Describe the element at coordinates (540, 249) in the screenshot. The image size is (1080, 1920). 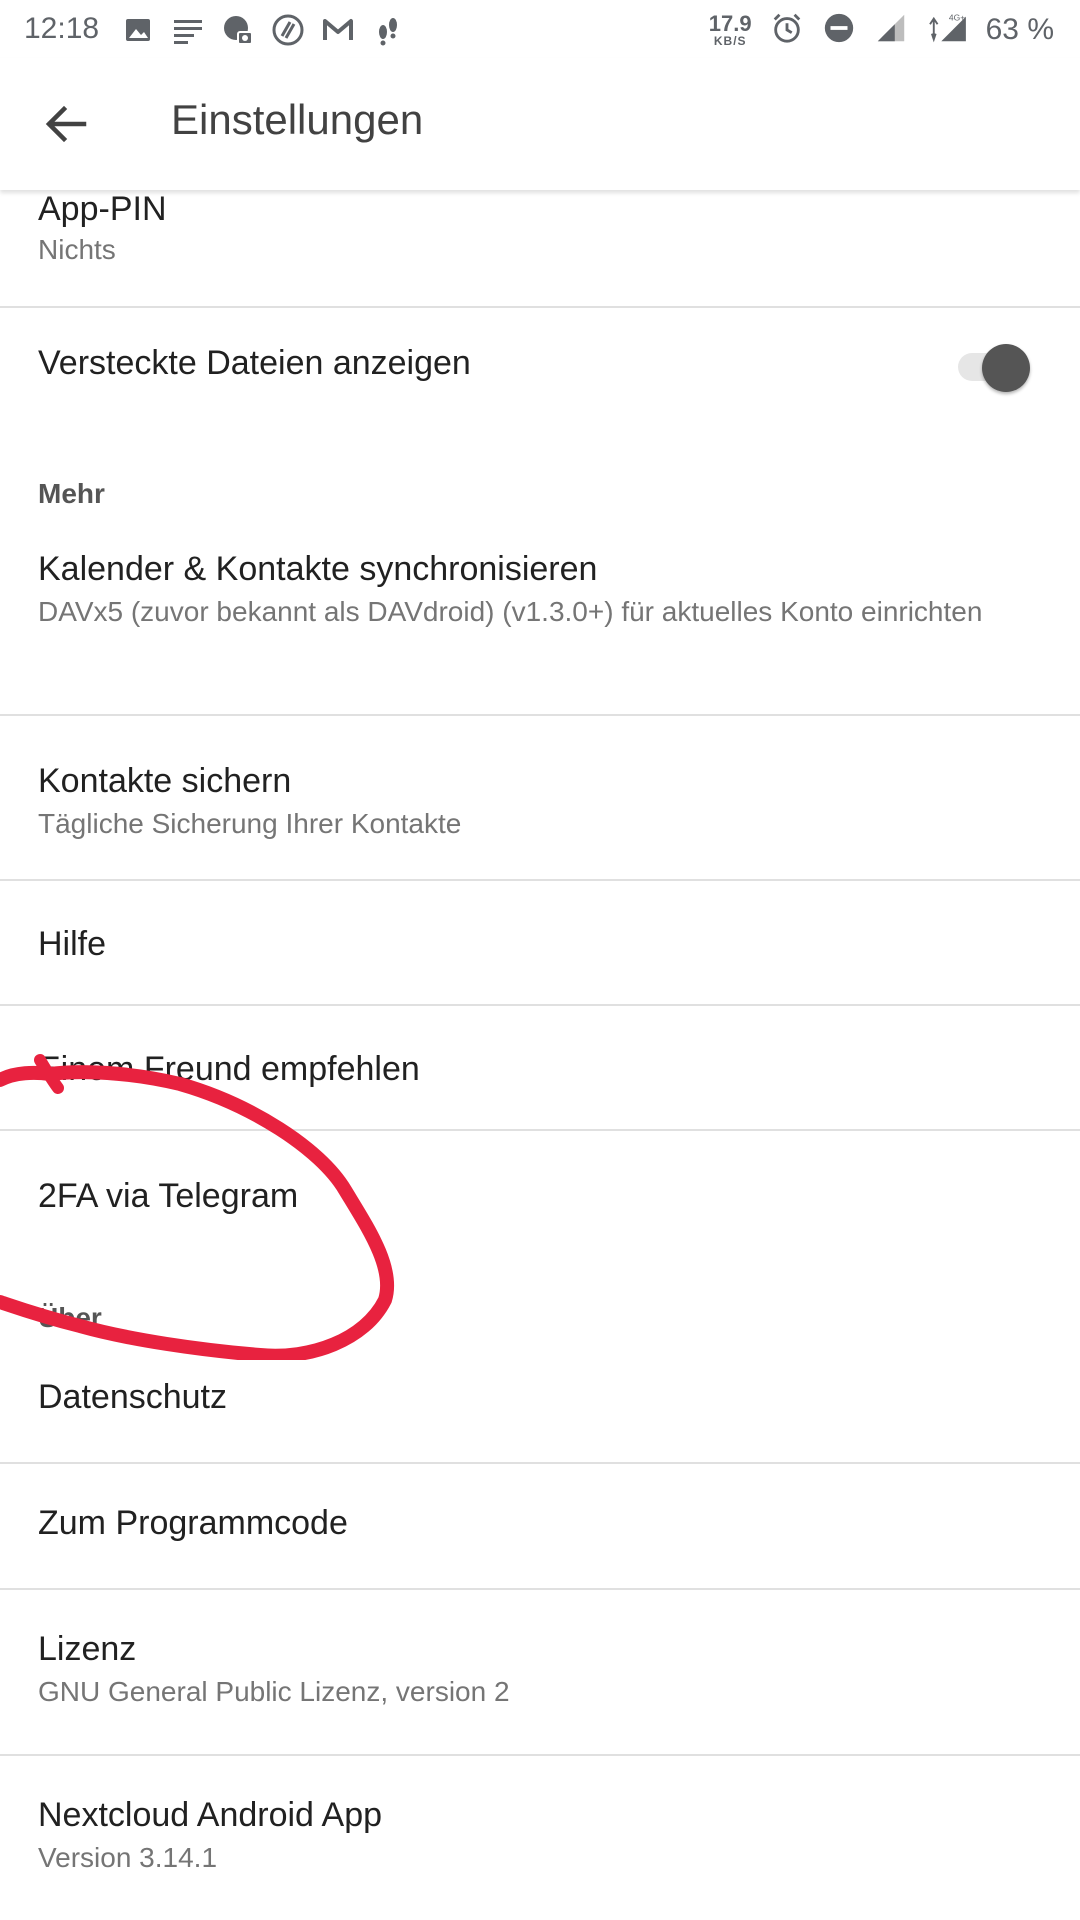
I see `setting-app-pin: App-PIN Nichts` at that location.